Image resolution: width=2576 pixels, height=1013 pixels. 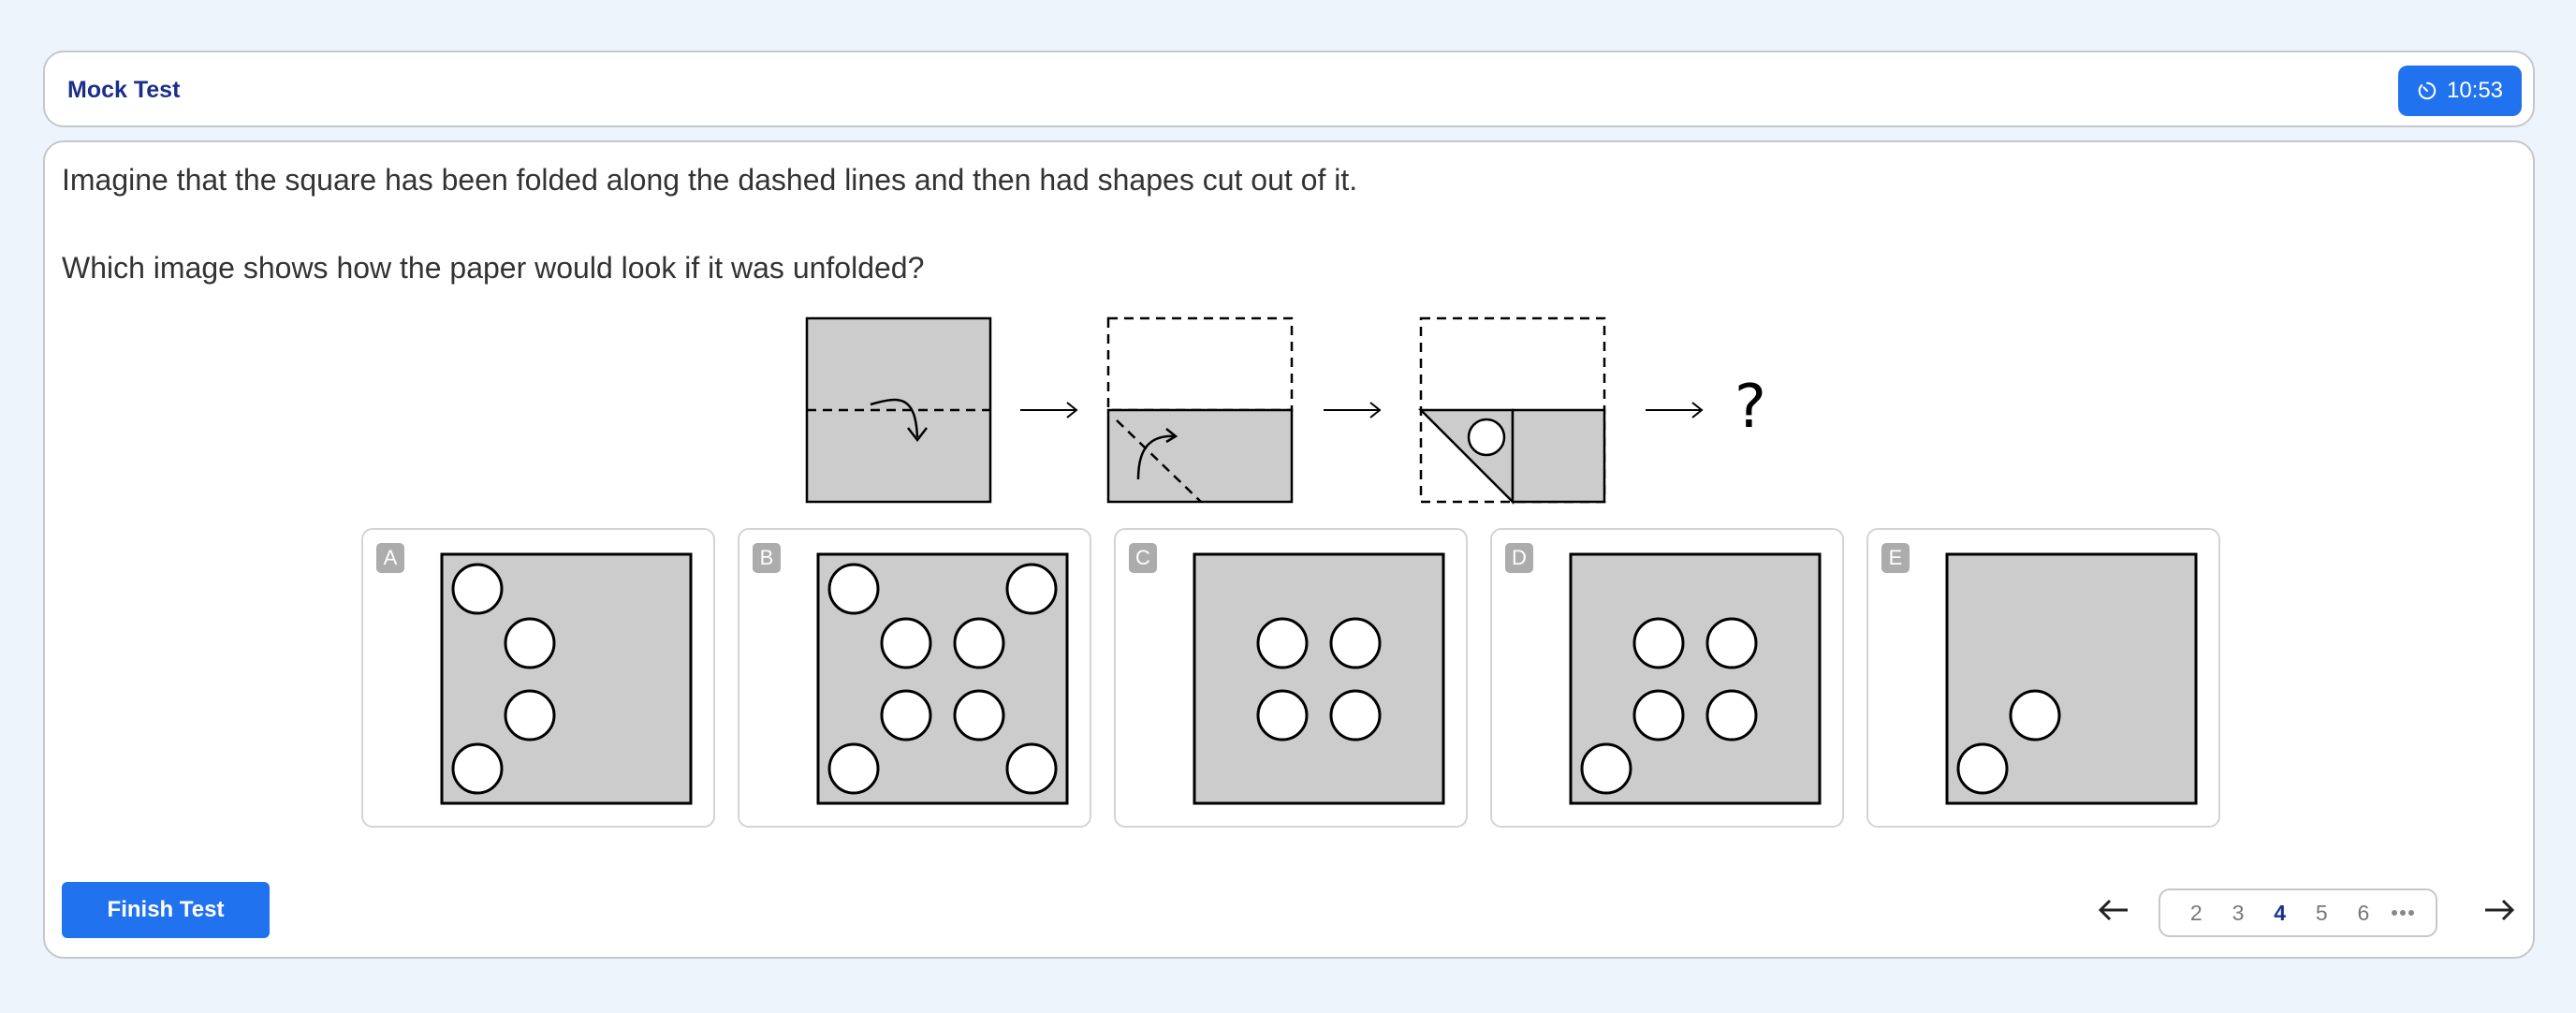 I want to click on arrow-left-icon, so click(x=2113, y=910).